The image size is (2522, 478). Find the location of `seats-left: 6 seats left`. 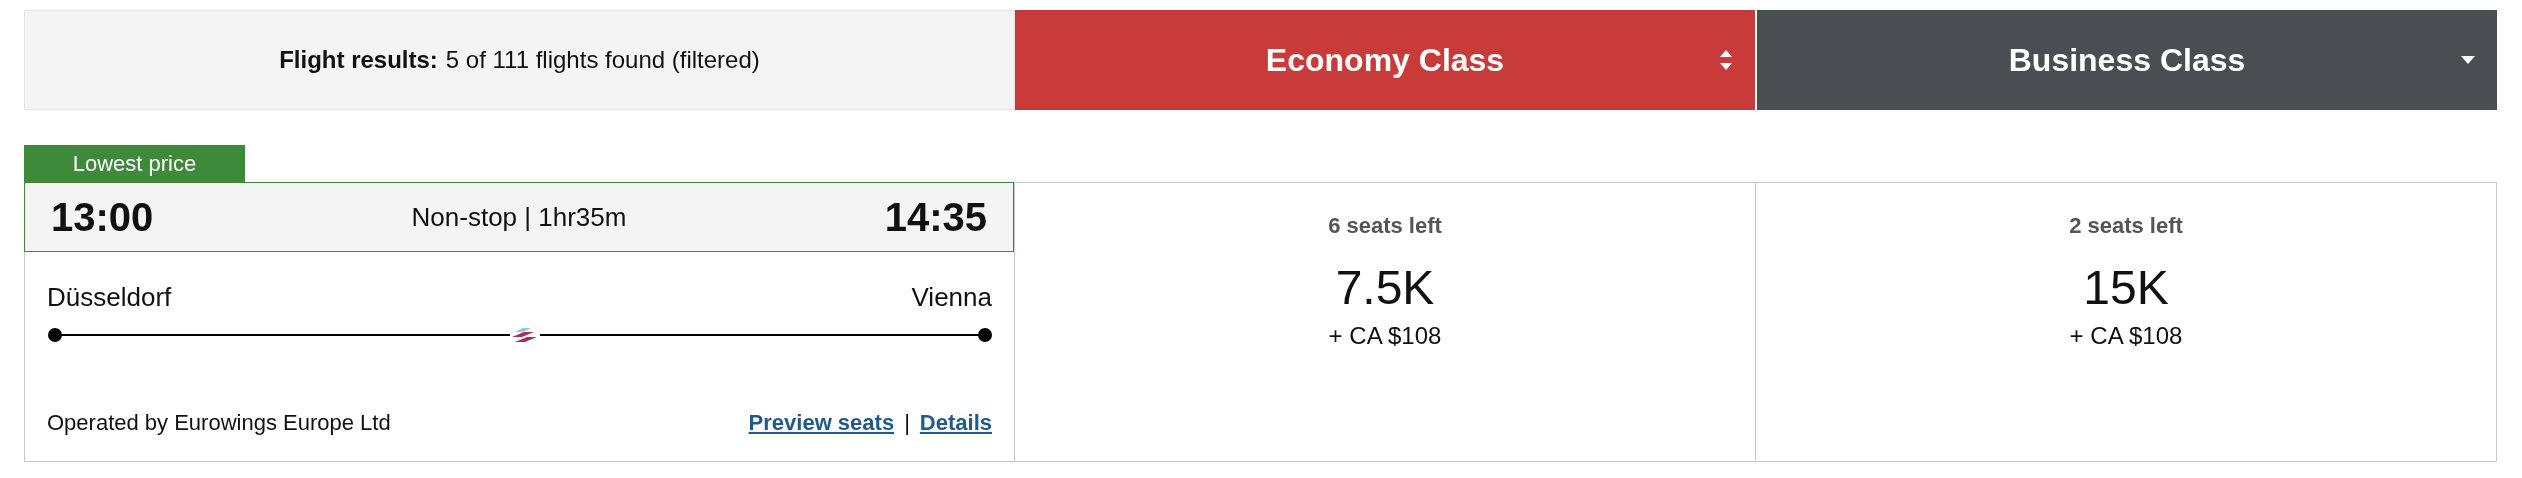

seats-left: 6 seats left is located at coordinates (1385, 226).